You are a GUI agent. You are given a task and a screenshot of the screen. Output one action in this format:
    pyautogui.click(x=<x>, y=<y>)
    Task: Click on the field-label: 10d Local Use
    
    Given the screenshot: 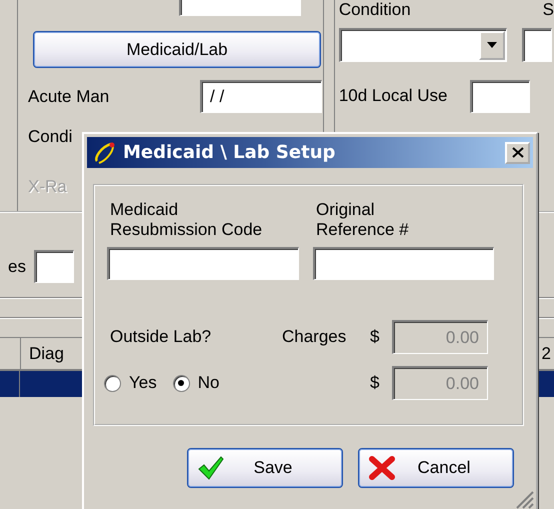 What is the action you would take?
    pyautogui.click(x=393, y=96)
    